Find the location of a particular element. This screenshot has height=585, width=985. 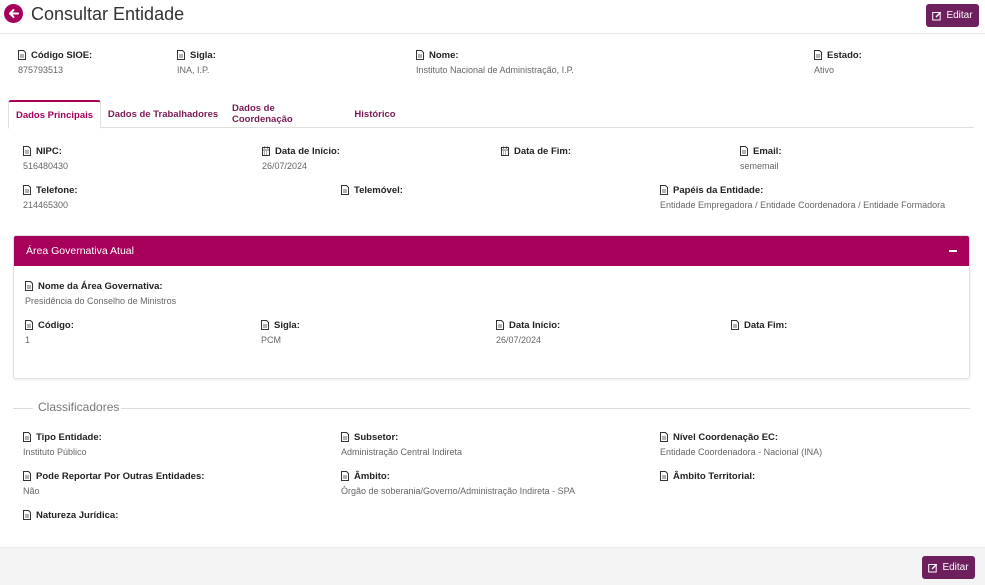

card-title: Área Governativa Atual is located at coordinates (80, 251).